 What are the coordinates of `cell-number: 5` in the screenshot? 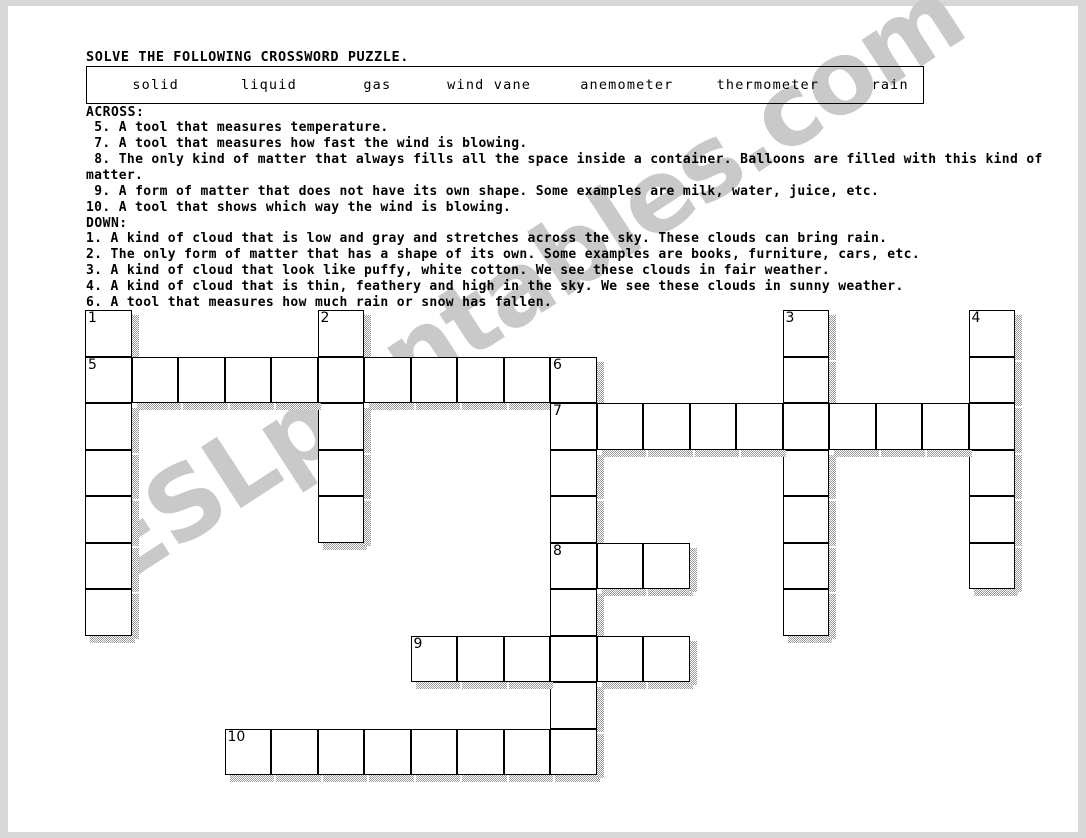 It's located at (92, 364).